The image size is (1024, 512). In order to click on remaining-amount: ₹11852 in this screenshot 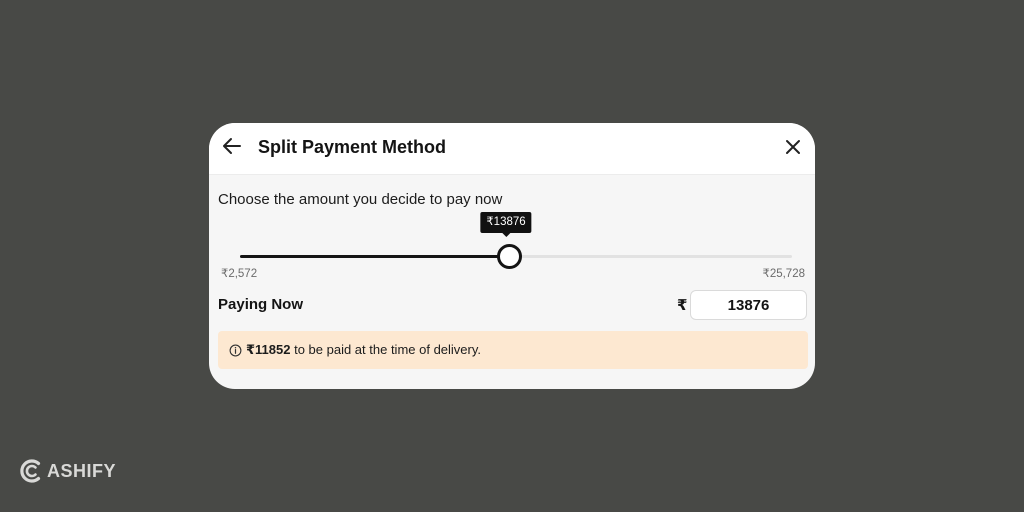, I will do `click(268, 349)`.